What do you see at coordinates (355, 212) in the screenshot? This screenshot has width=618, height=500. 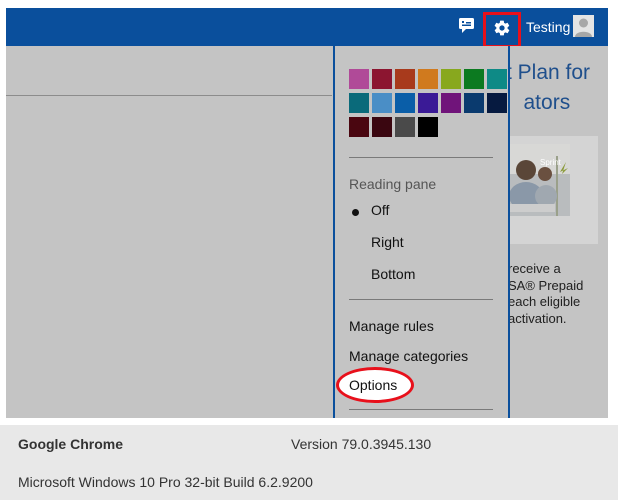 I see `radio-selected-icon` at bounding box center [355, 212].